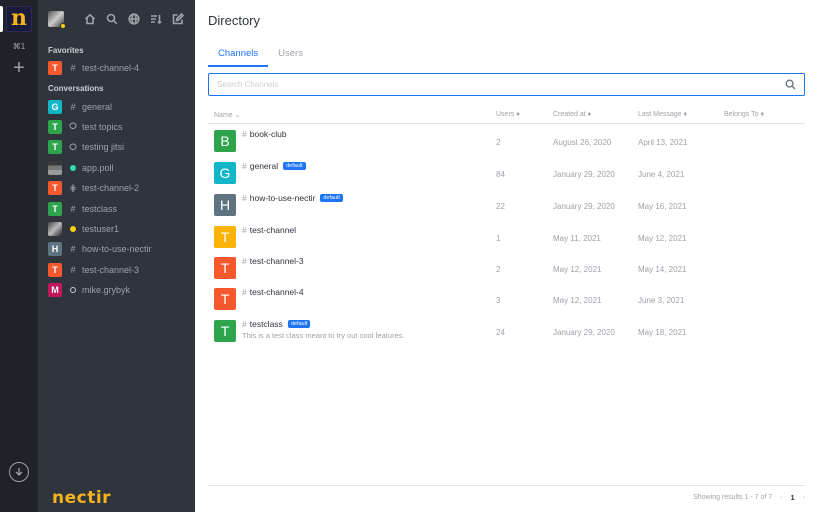 This screenshot has height=512, width=819. What do you see at coordinates (116, 106) in the screenshot?
I see `sidebar-item-general: G # general` at bounding box center [116, 106].